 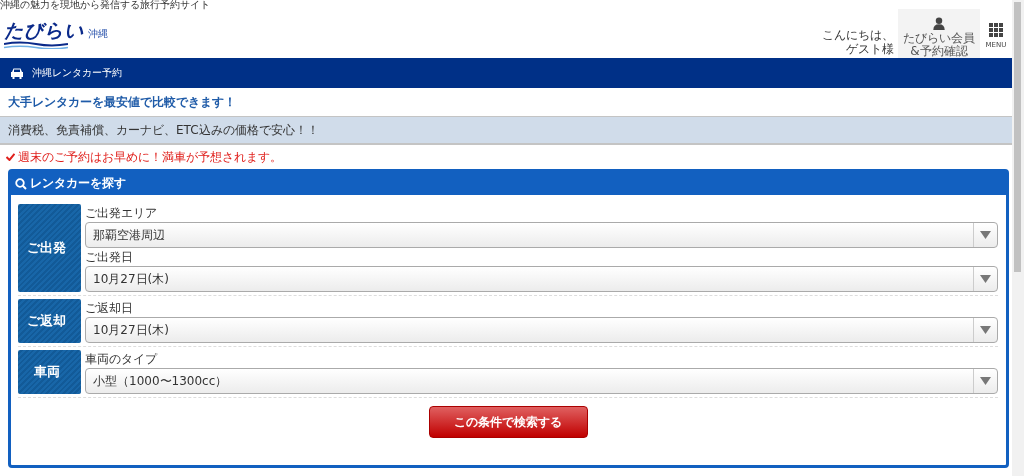 I want to click on panel-title: レンタカーを探す, so click(x=78, y=183).